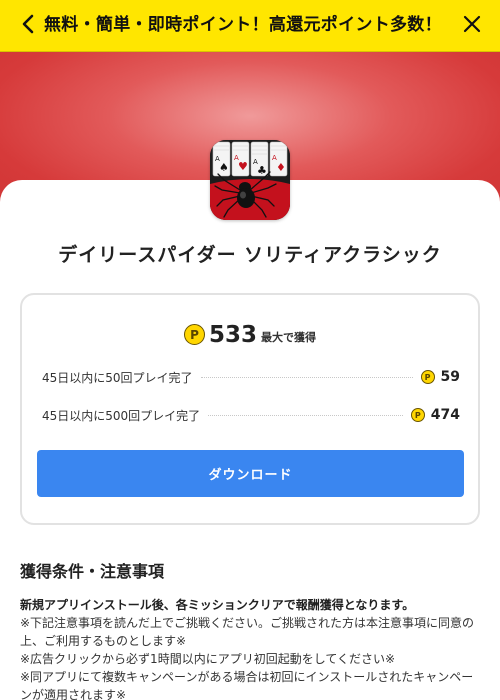  Describe the element at coordinates (250, 255) in the screenshot. I see `app-title: デイリースパイダー ソリティアクラシック` at that location.